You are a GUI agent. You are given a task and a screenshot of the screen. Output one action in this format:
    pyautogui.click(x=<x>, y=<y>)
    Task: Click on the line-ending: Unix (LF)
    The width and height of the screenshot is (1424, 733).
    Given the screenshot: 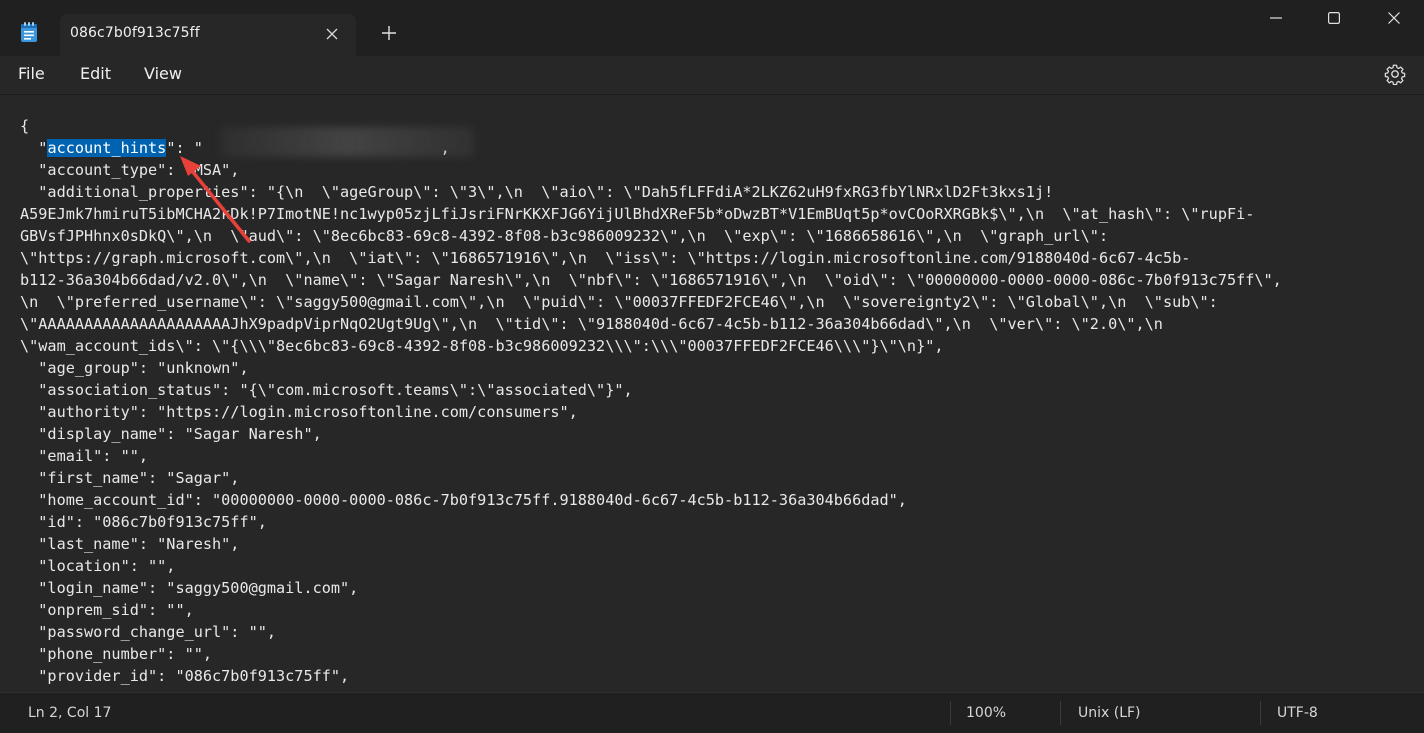 What is the action you would take?
    pyautogui.click(x=1109, y=713)
    